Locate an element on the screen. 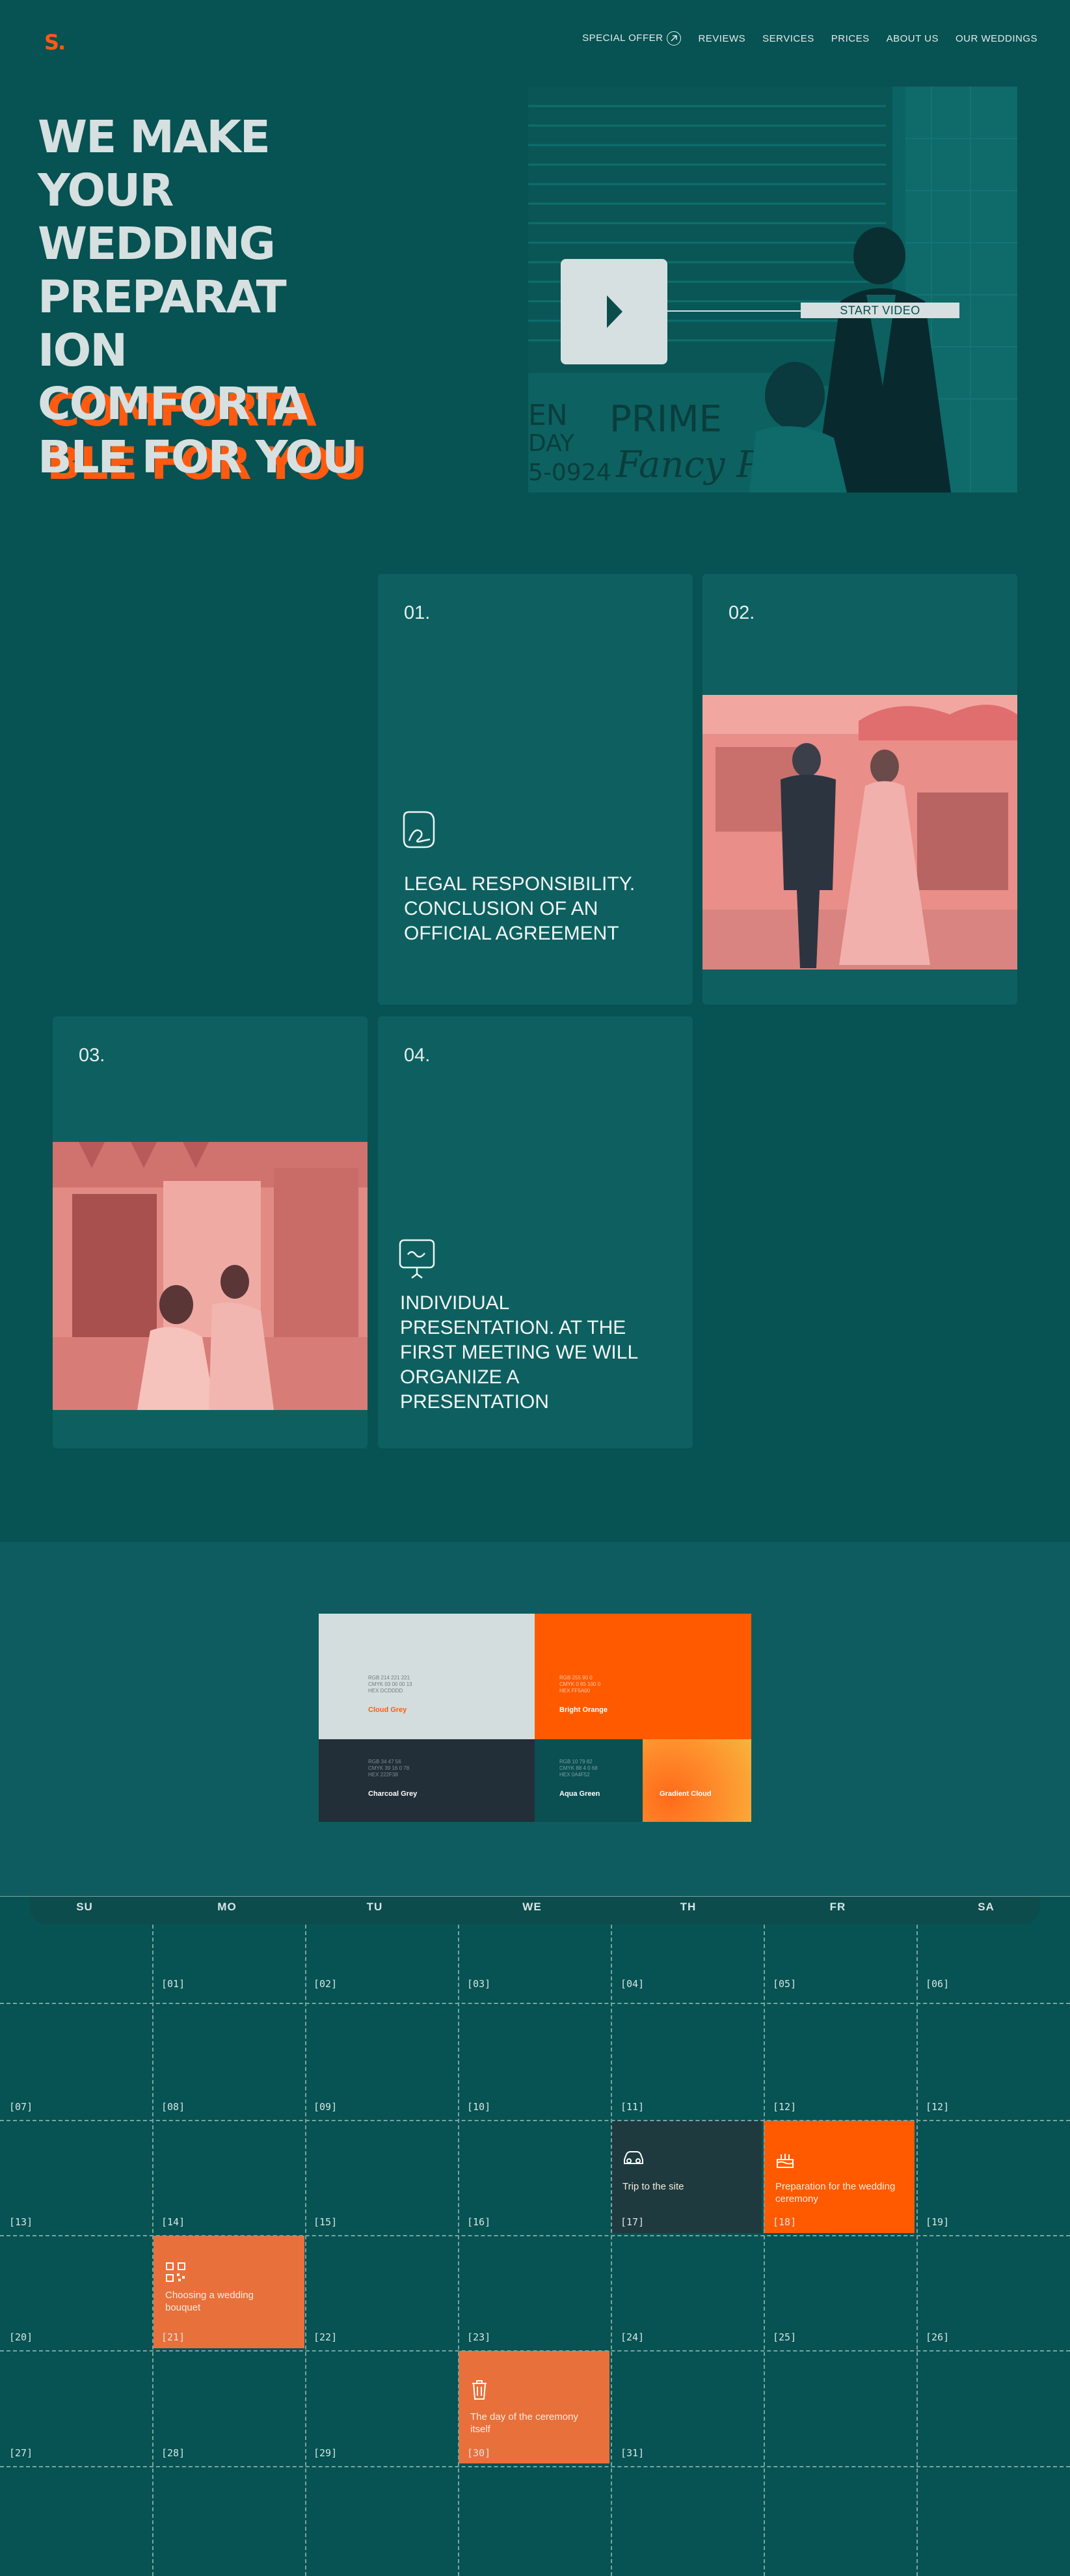 This screenshot has height=2576, width=1070. nav-about-us: ABOUT US is located at coordinates (913, 37).